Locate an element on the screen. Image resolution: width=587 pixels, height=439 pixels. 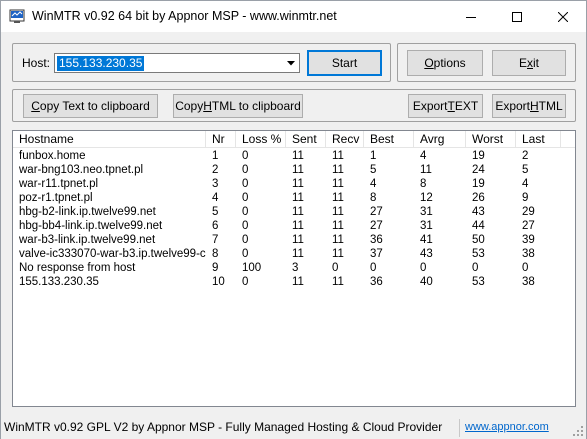
cell-sent: 3 is located at coordinates (295, 268).